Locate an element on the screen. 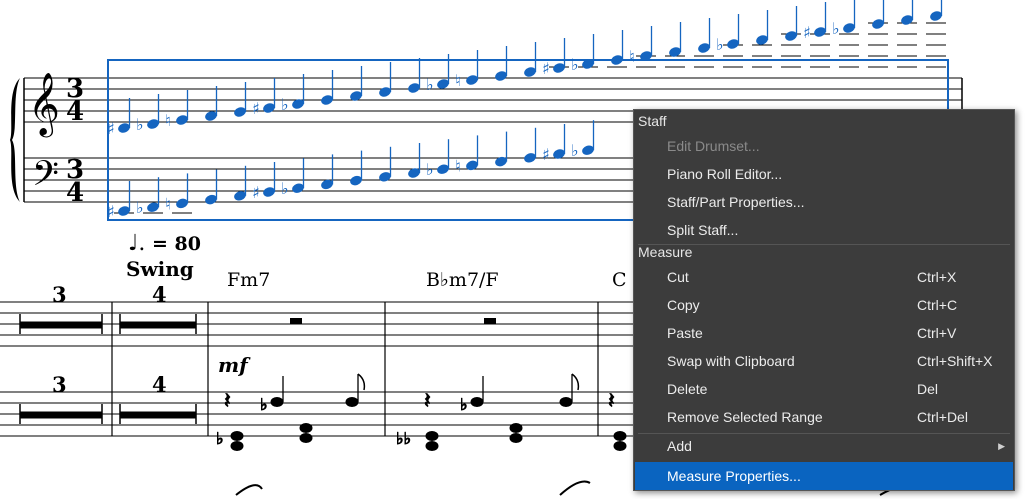 Image resolution: width=1025 pixels, height=499 pixels. left-hand-notes: 𝄽 ♭ ♭ 𝄽 ♭ ♭♭ 𝄽 is located at coordinates (421, 412).